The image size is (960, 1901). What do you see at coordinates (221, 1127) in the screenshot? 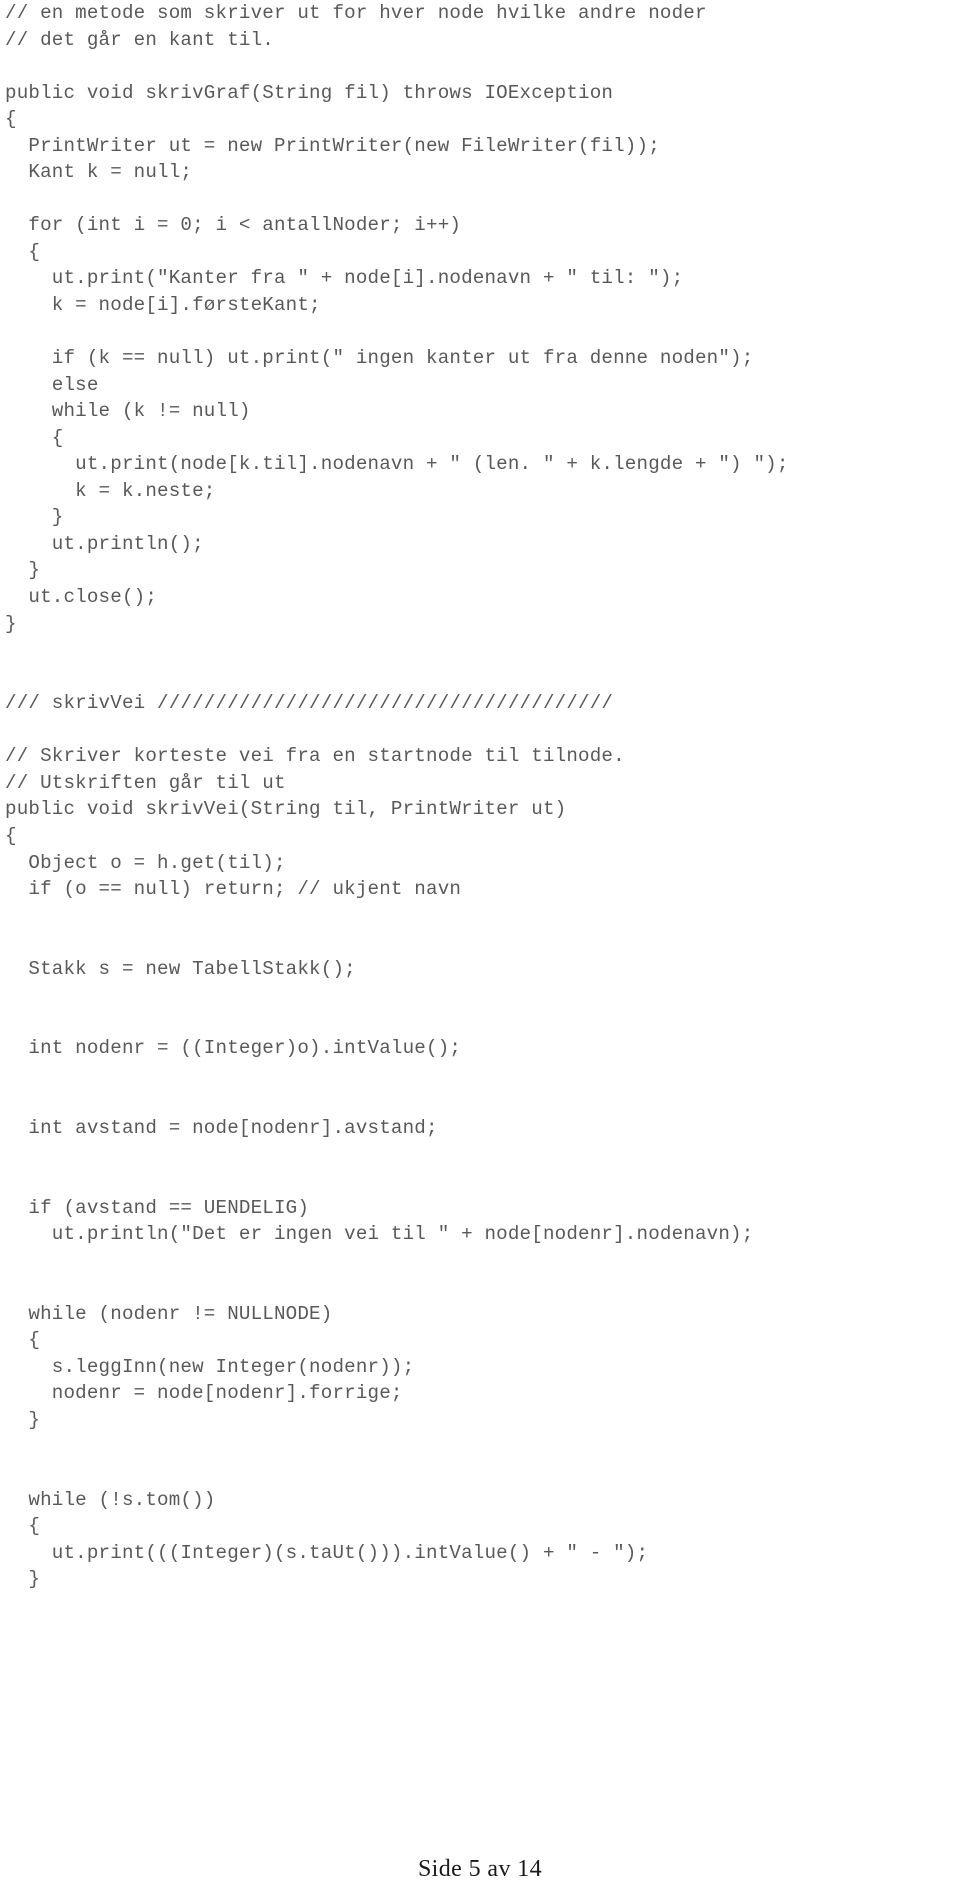
I see `code-line: int avstand = node[nodenr].avstand;` at bounding box center [221, 1127].